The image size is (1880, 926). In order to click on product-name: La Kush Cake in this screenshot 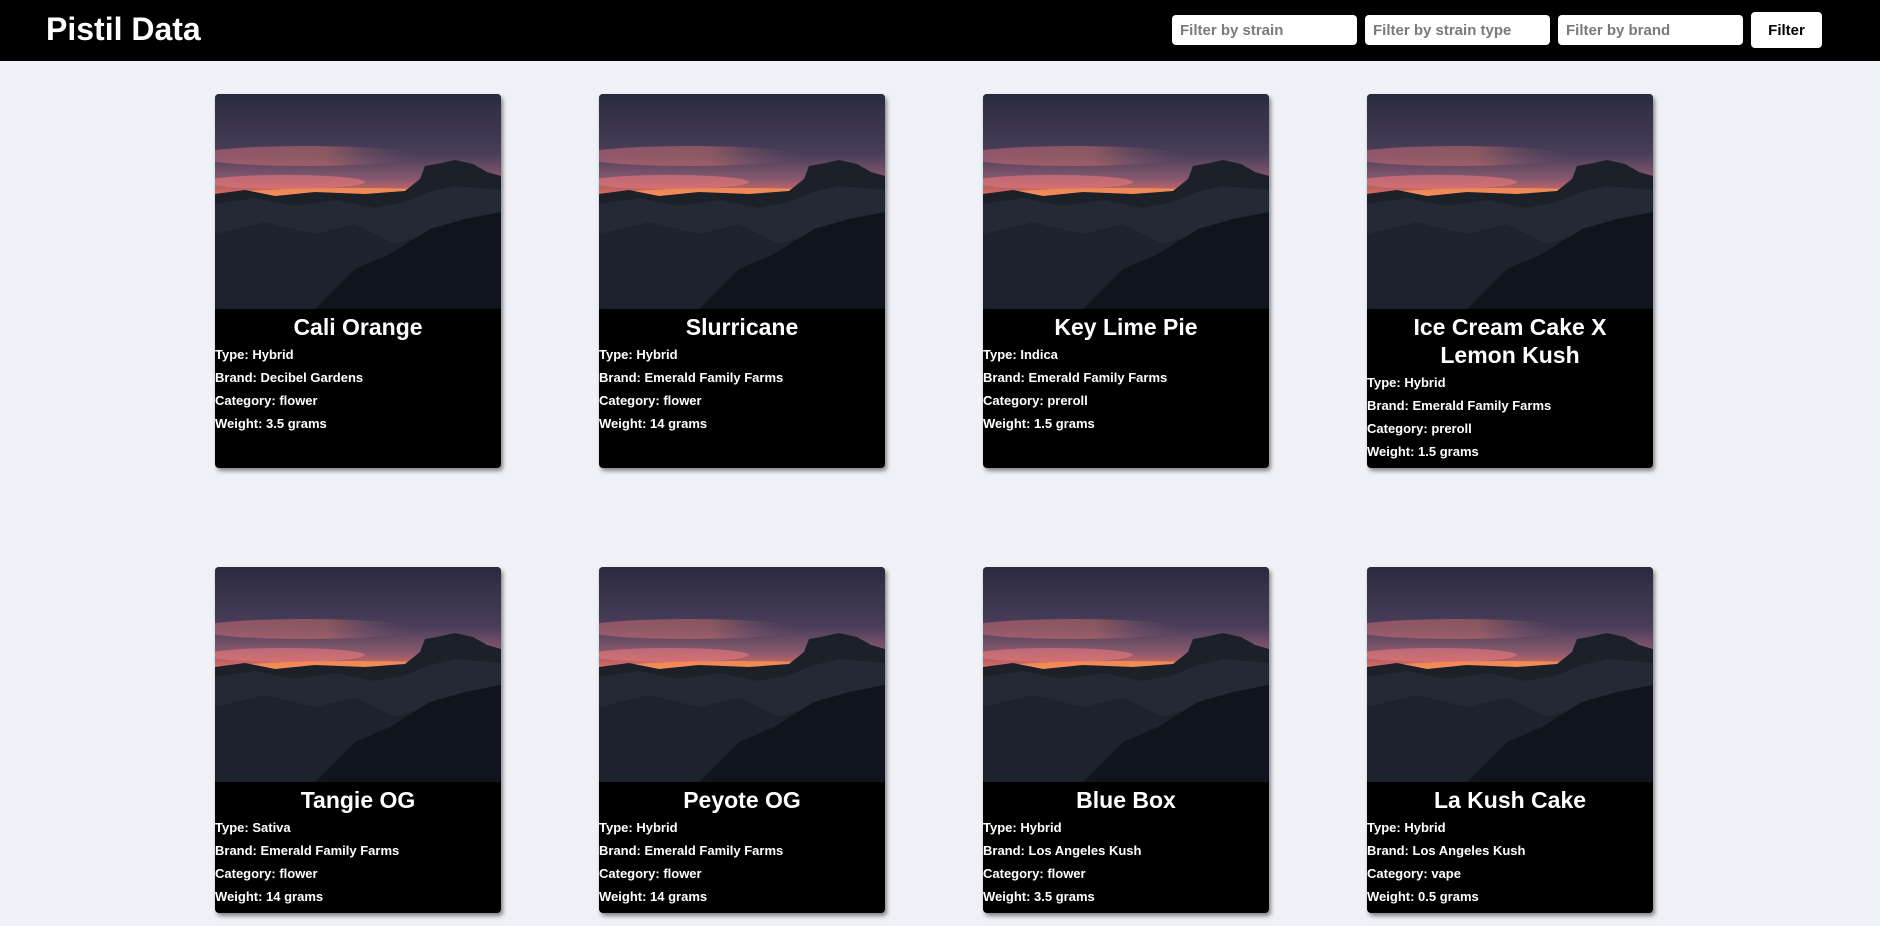, I will do `click(1510, 800)`.